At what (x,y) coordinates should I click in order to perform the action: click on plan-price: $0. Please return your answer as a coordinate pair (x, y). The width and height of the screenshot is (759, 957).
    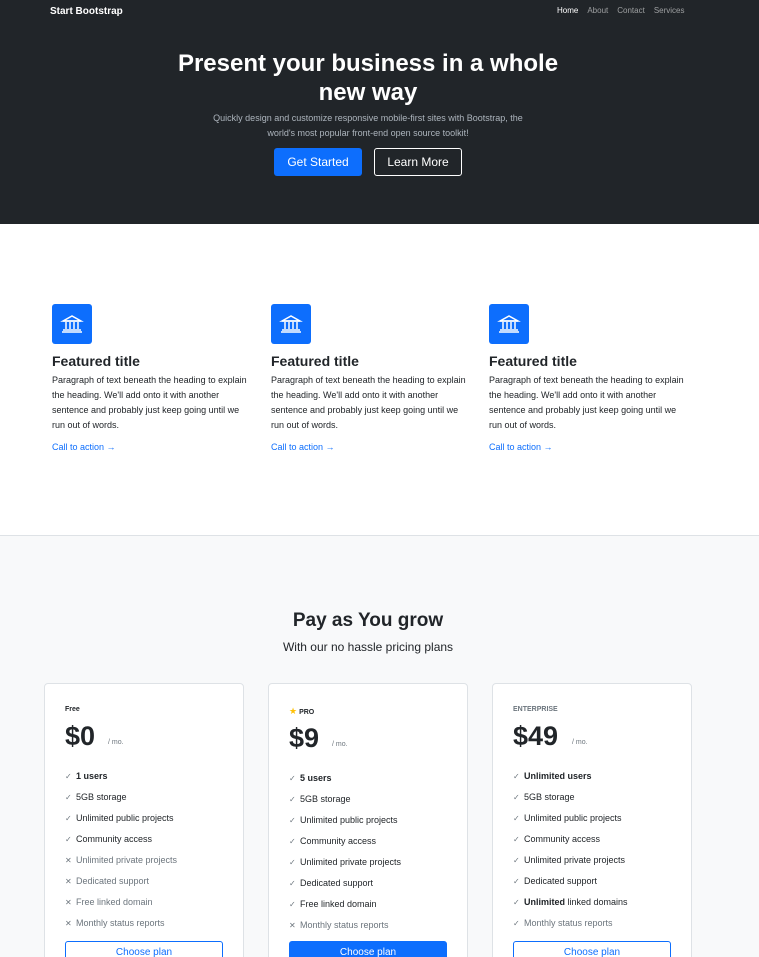
    Looking at the image, I should click on (80, 736).